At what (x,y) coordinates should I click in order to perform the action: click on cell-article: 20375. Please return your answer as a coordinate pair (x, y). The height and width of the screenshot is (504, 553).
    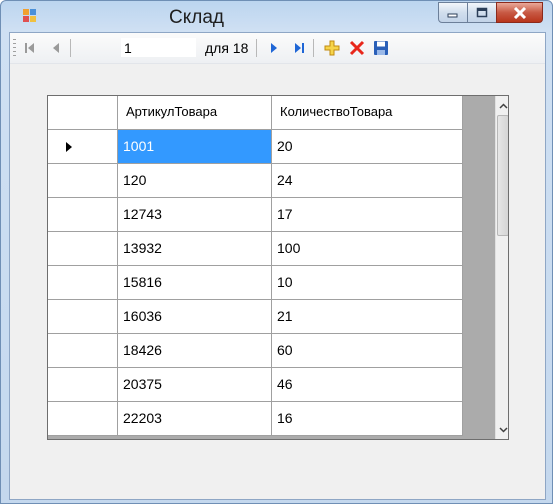
    Looking at the image, I should click on (195, 385).